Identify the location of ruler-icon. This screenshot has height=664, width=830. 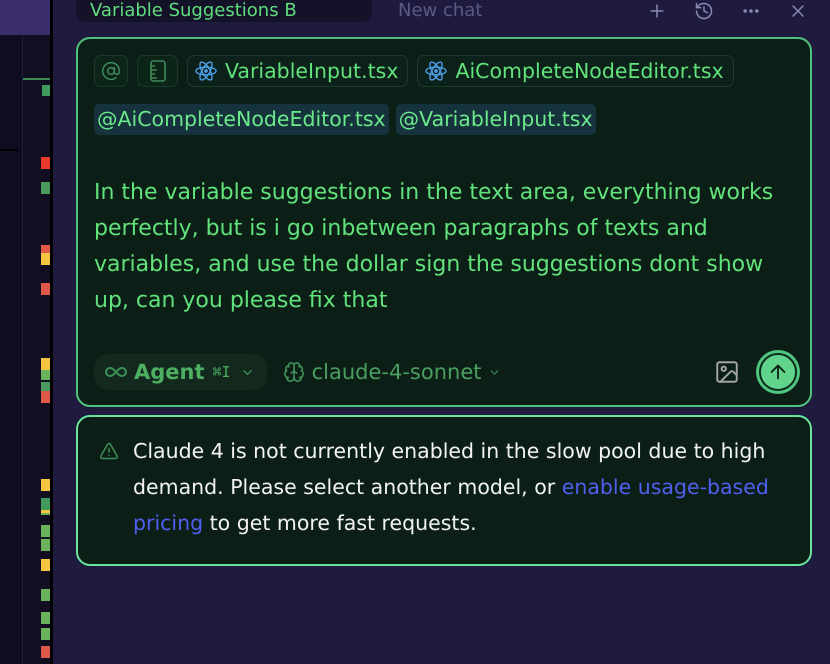
(158, 71).